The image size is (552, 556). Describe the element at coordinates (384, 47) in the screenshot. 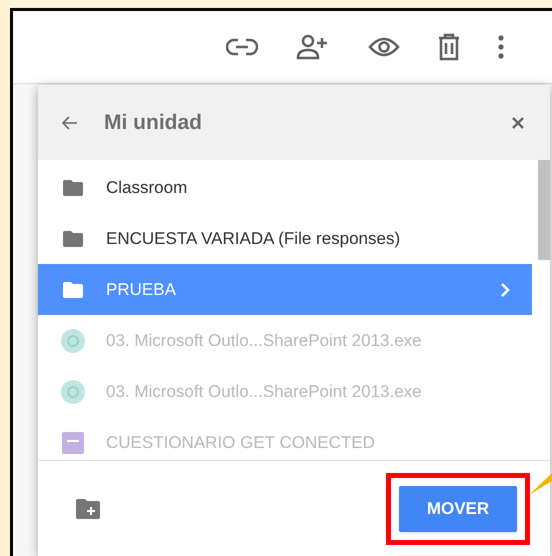

I see `eye-icon` at that location.